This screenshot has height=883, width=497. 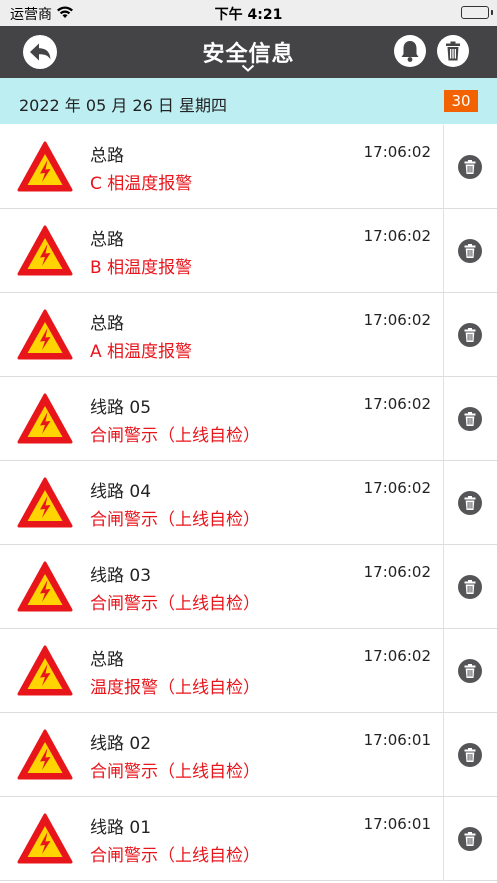 What do you see at coordinates (141, 184) in the screenshot?
I see `alarm-description: C 相温度报警` at bounding box center [141, 184].